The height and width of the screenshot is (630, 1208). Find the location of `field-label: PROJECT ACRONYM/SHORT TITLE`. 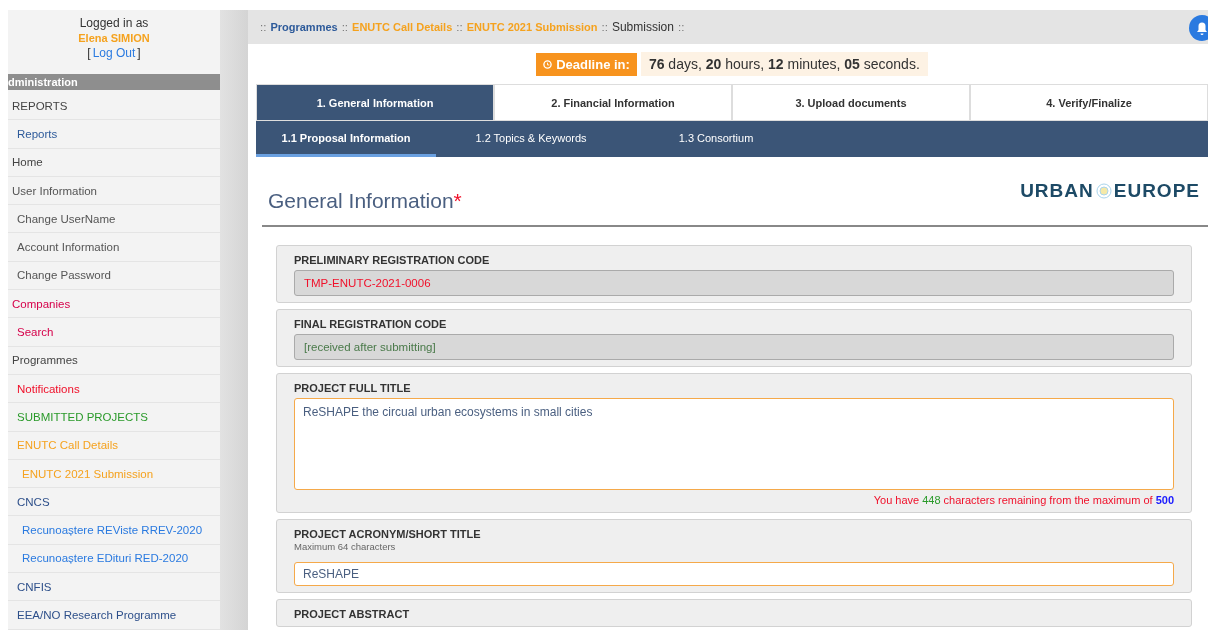

field-label: PROJECT ACRONYM/SHORT TITLE is located at coordinates (388, 534).